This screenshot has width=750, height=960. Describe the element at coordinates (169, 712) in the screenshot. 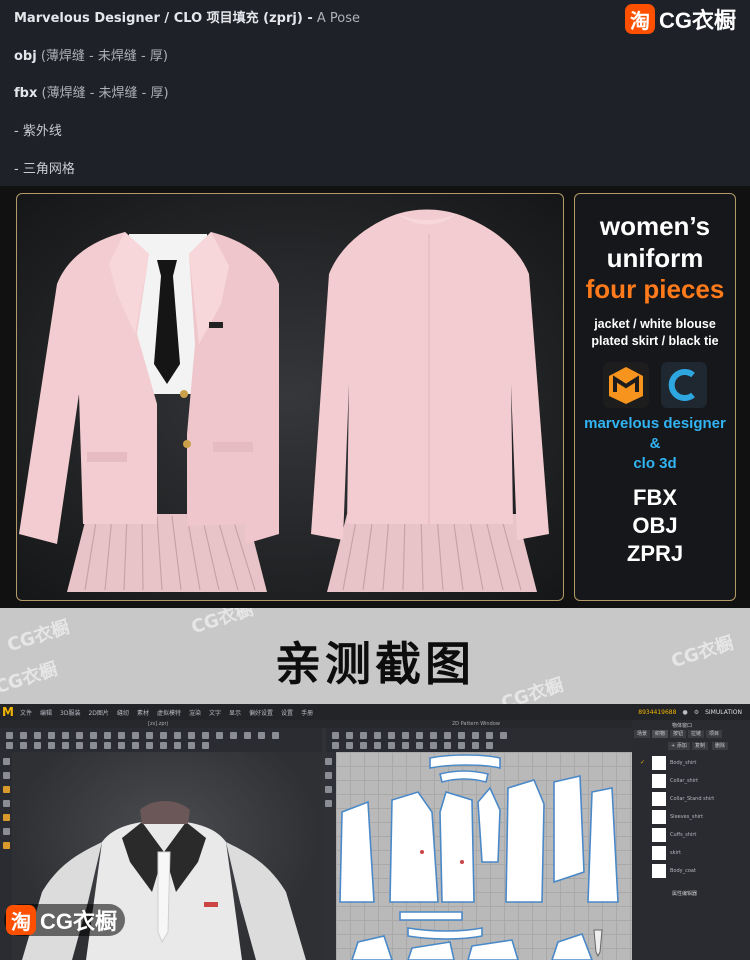

I see `menu-item: 虚拟模特` at that location.